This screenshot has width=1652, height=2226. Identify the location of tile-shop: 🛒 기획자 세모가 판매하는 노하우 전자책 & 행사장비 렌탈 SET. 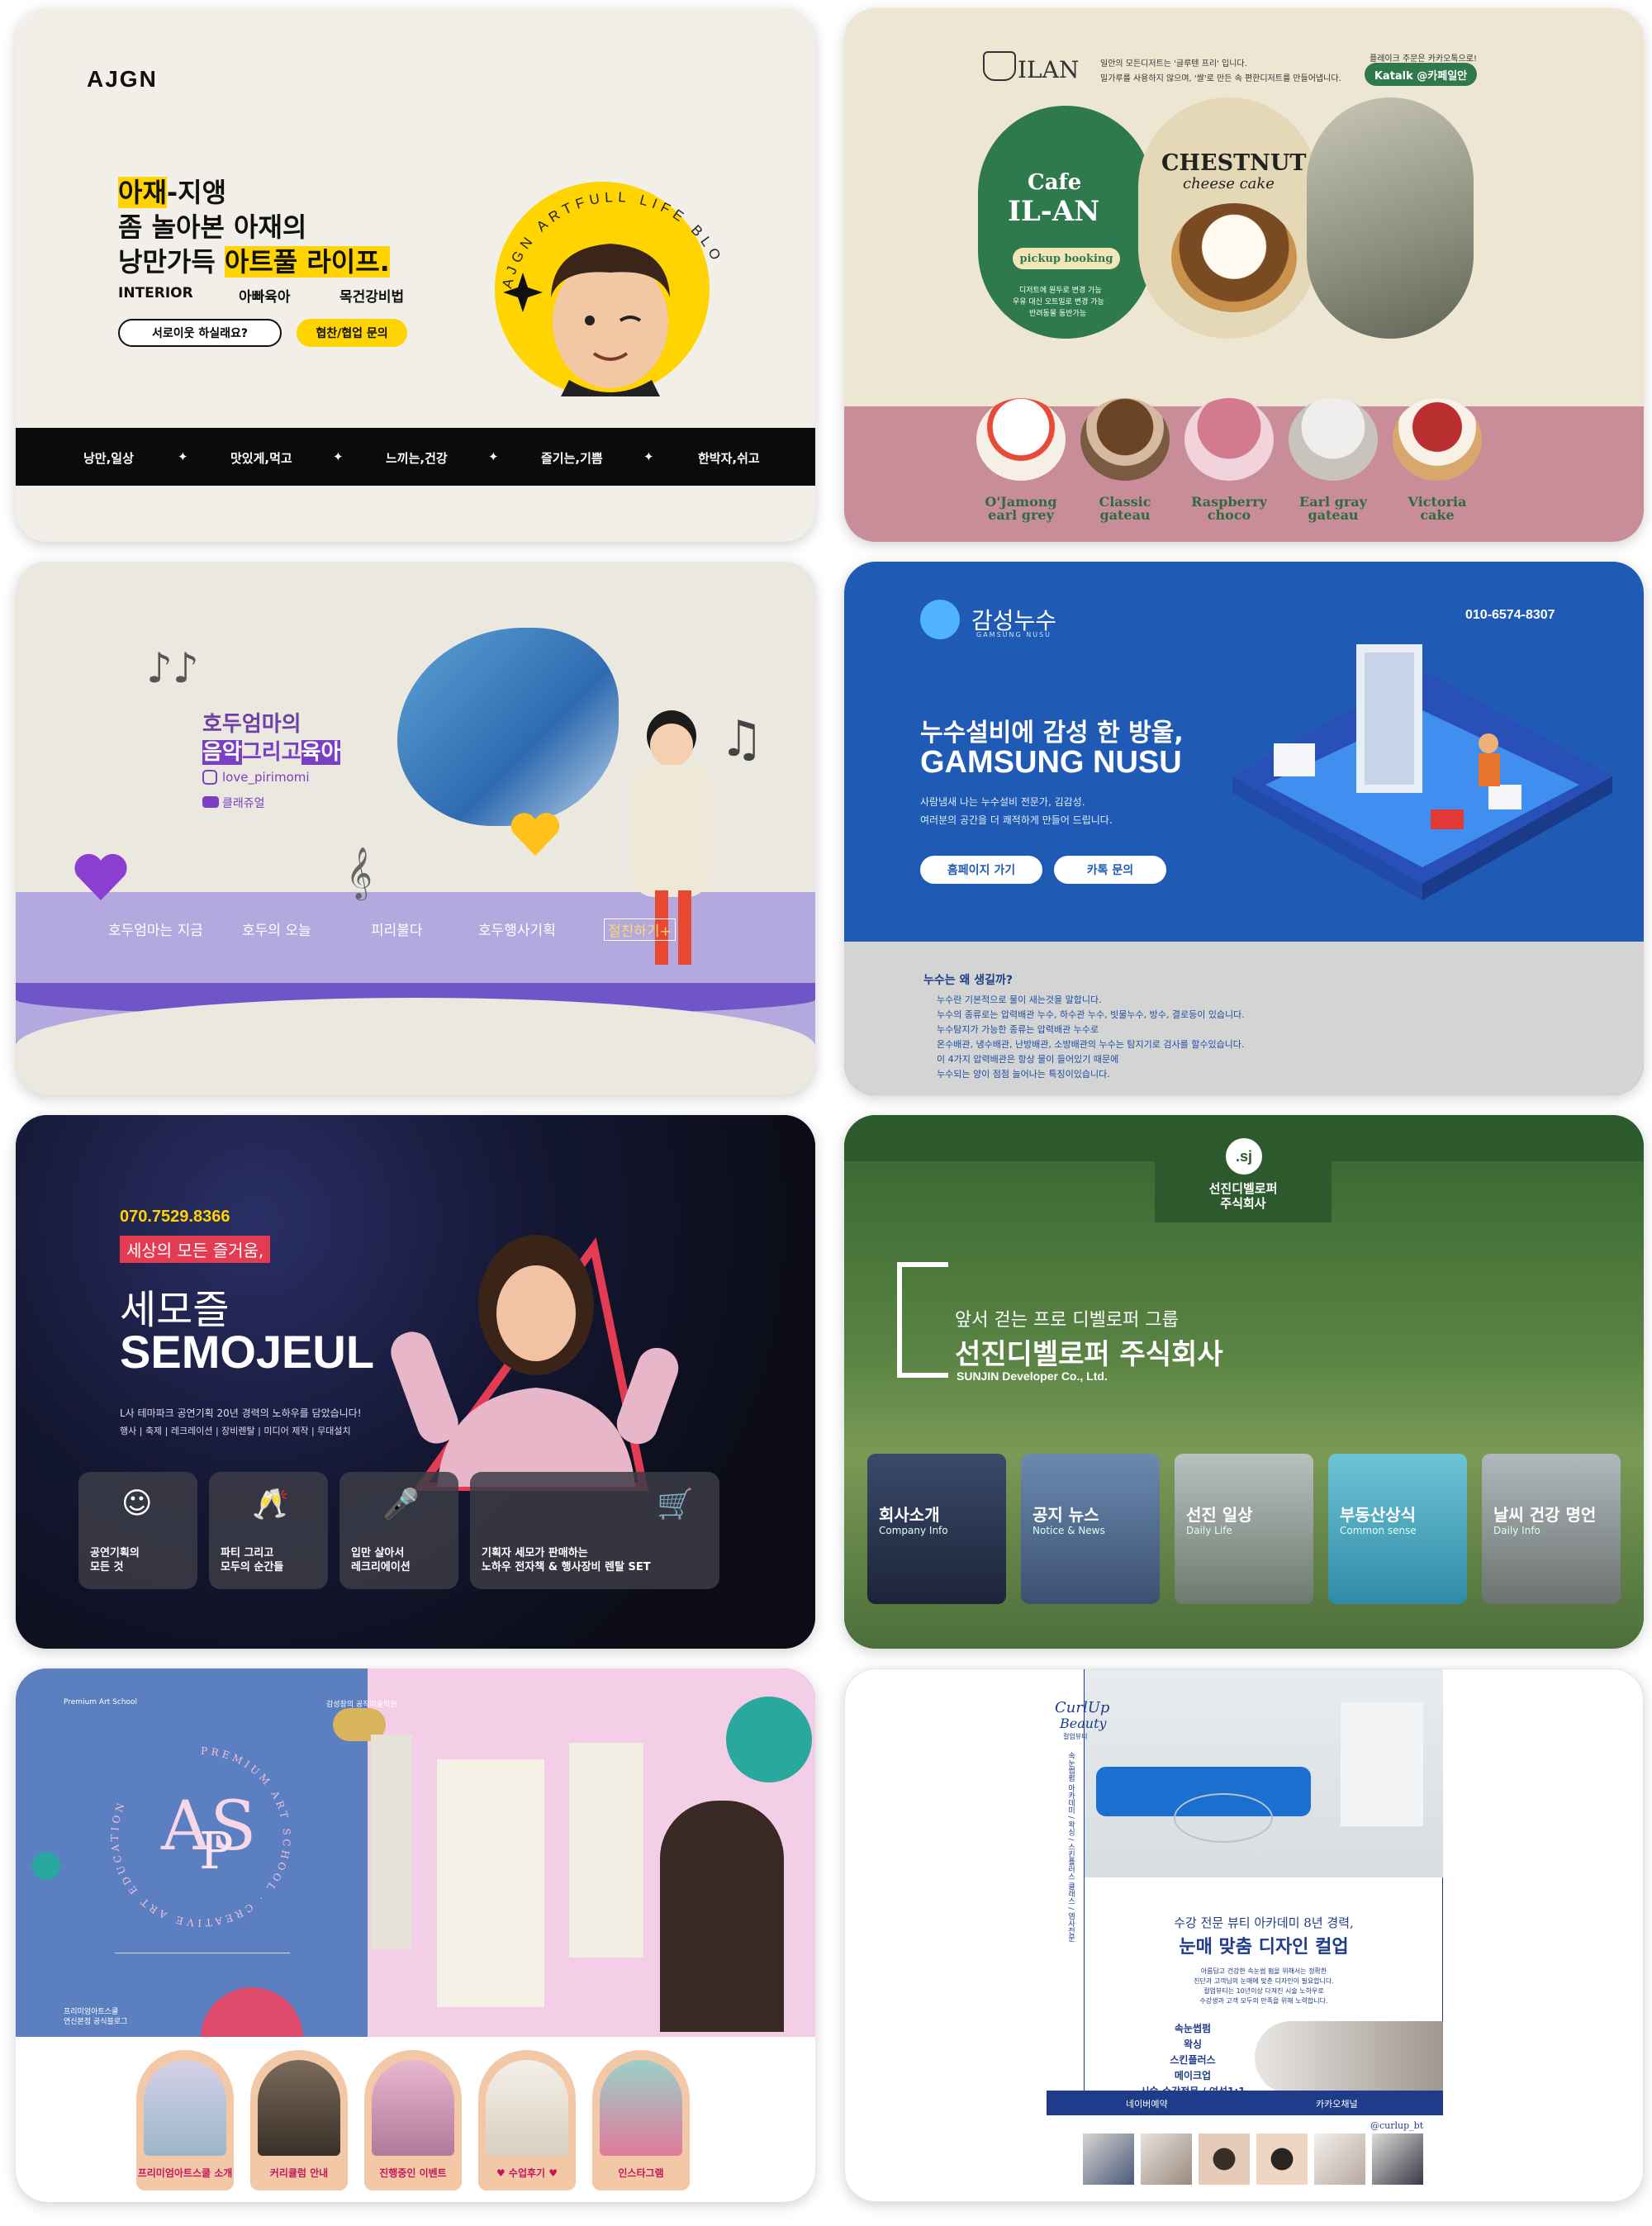
(594, 1531).